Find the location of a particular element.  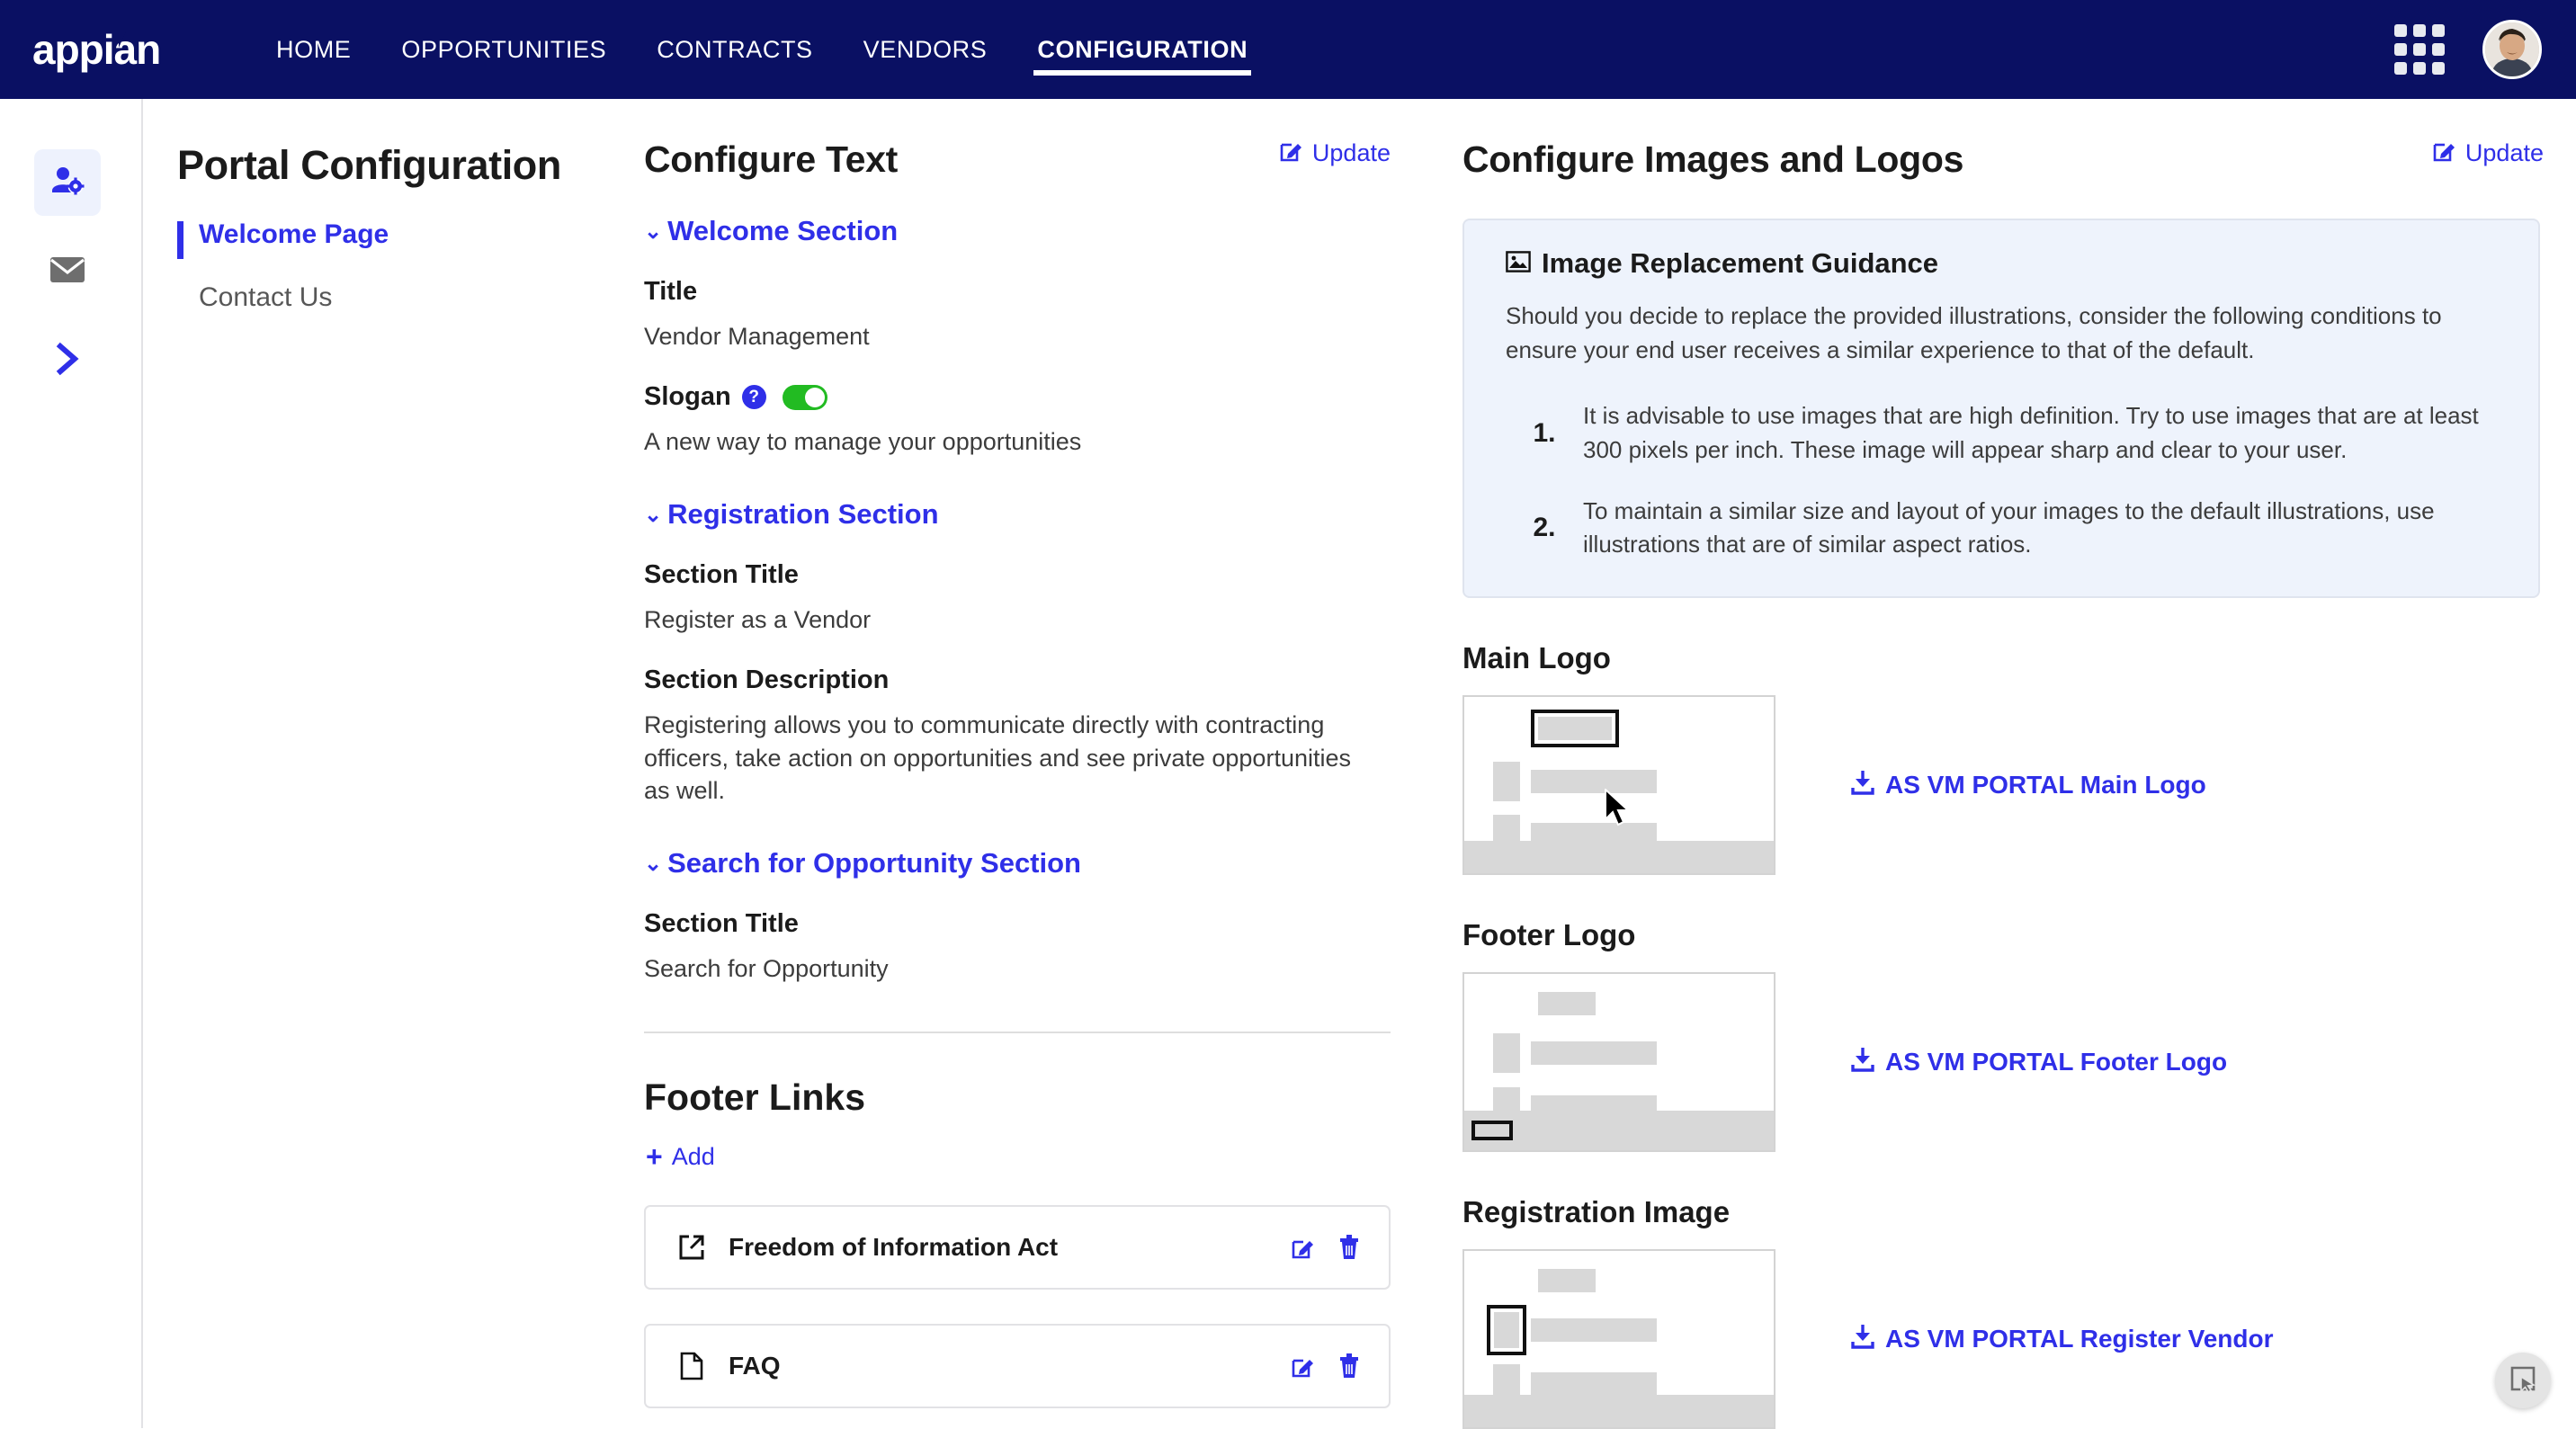

asset-row-footer-logo: AS VM PORTAL Footer Logo is located at coordinates (2010, 1062).